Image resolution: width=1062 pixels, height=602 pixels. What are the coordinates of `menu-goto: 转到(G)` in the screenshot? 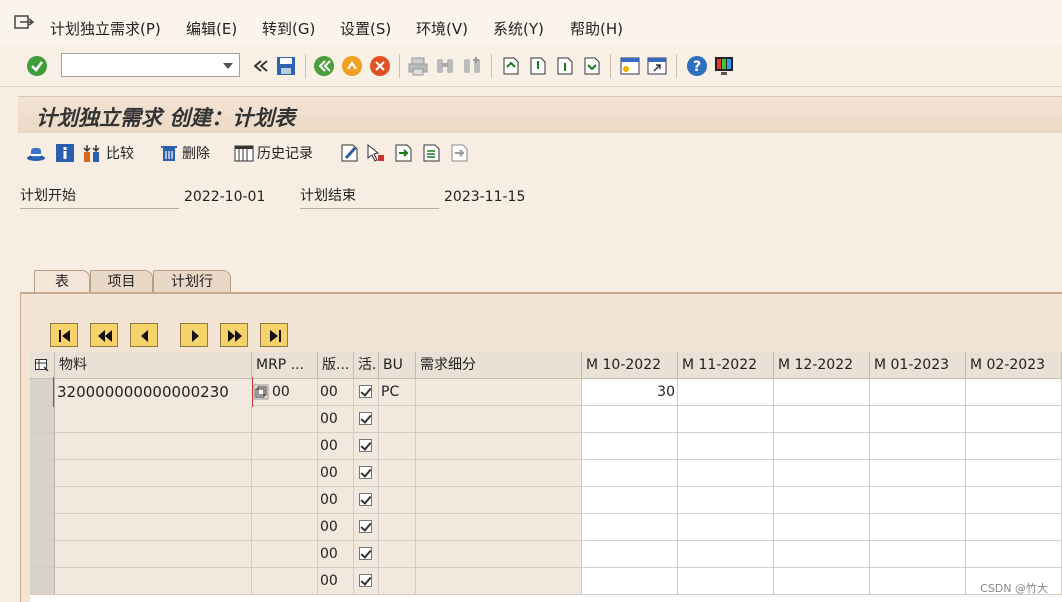 It's located at (288, 28).